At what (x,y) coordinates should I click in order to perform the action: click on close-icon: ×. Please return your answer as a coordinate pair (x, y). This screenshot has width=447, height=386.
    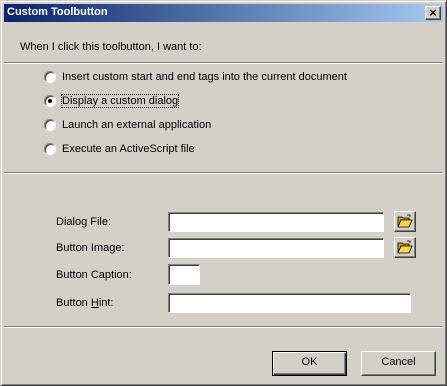
    Looking at the image, I should click on (433, 12).